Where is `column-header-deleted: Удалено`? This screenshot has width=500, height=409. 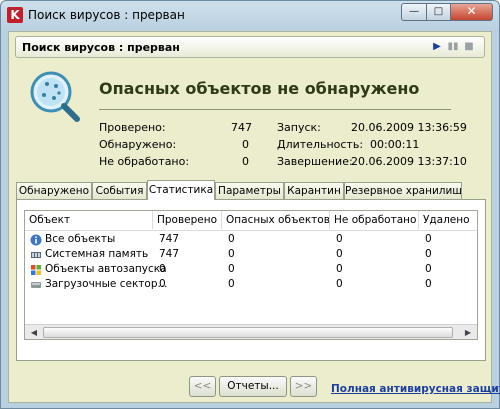
column-header-deleted: Удалено is located at coordinates (448, 220).